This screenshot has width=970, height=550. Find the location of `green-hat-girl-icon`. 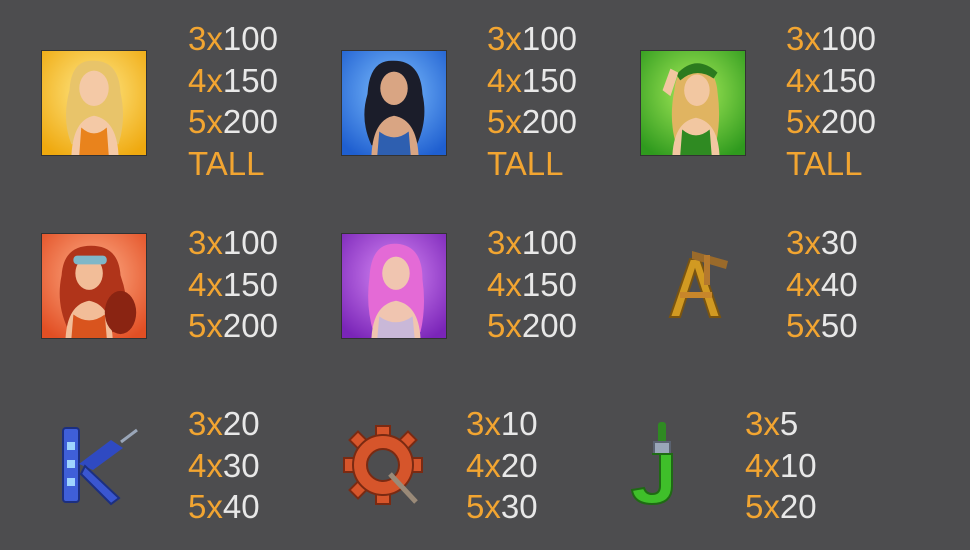

green-hat-girl-icon is located at coordinates (693, 103).